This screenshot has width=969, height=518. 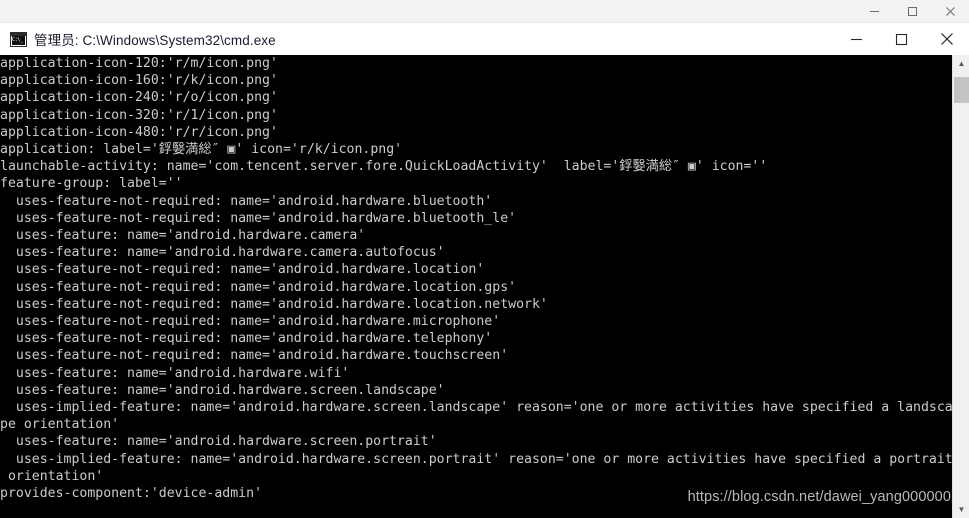 What do you see at coordinates (874, 11) in the screenshot?
I see `outer-minimize-button` at bounding box center [874, 11].